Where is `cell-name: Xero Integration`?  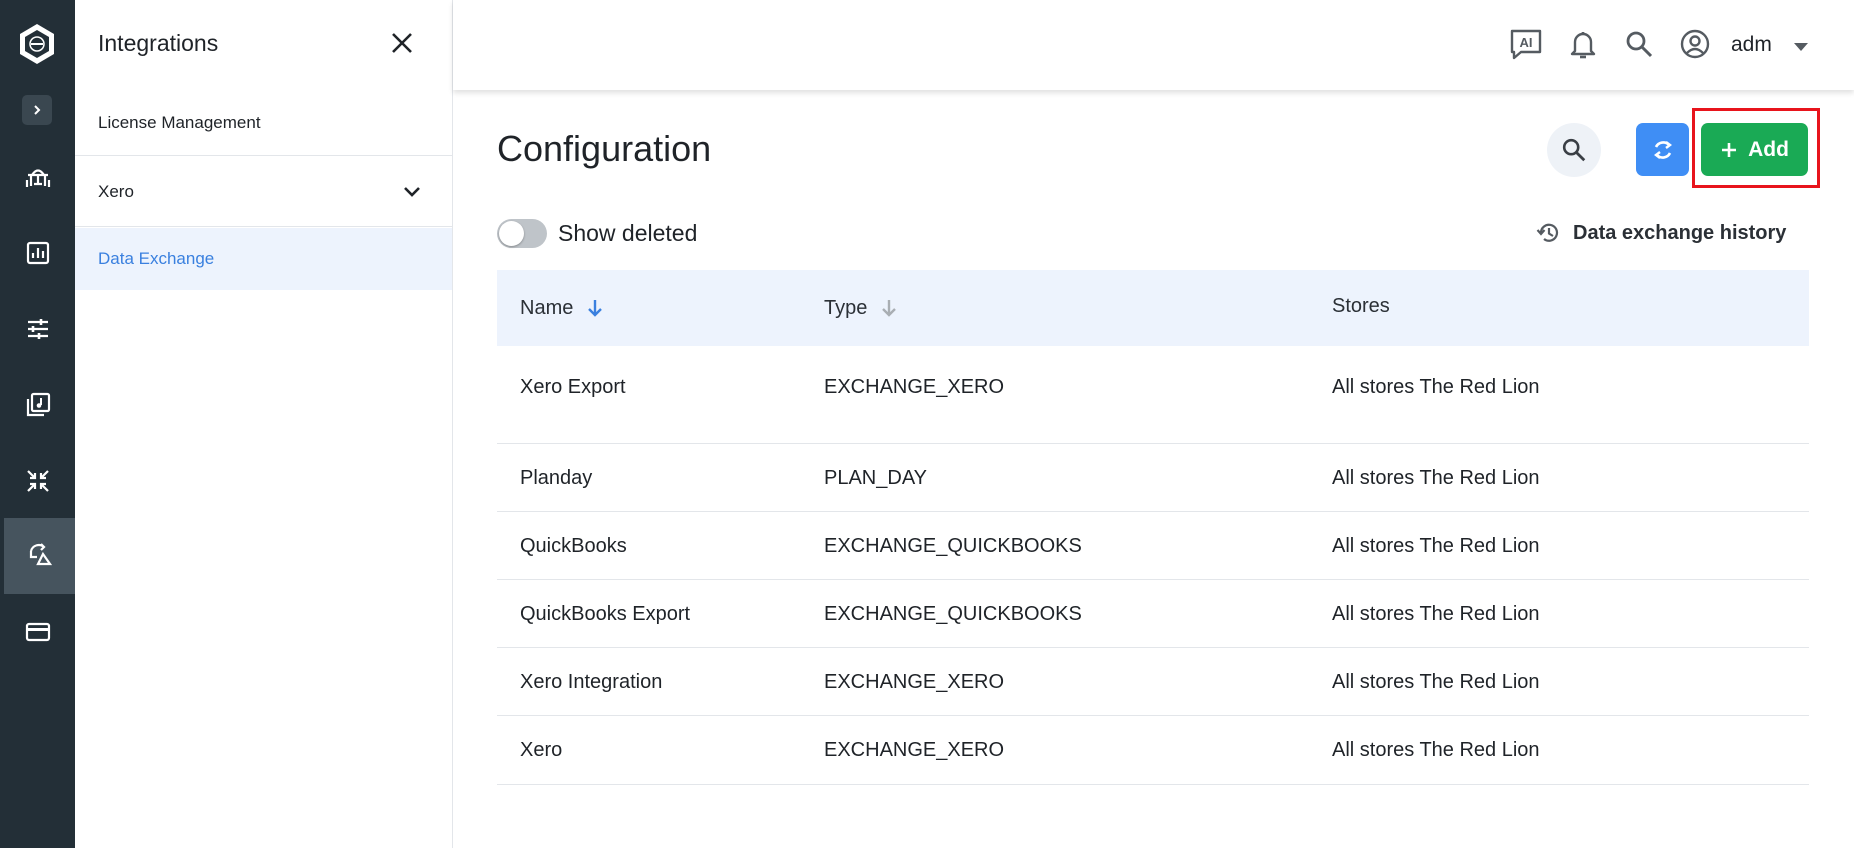
cell-name: Xero Integration is located at coordinates (591, 682).